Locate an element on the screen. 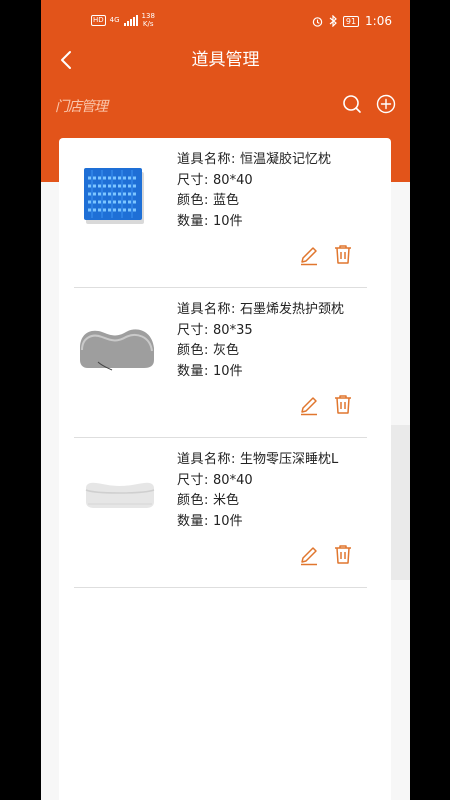 The width and height of the screenshot is (450, 800). item-info: 道具名称: 生物零压深睡枕L 尺寸: 80*40 颜色: 米色 数量: 10件 is located at coordinates (257, 491).